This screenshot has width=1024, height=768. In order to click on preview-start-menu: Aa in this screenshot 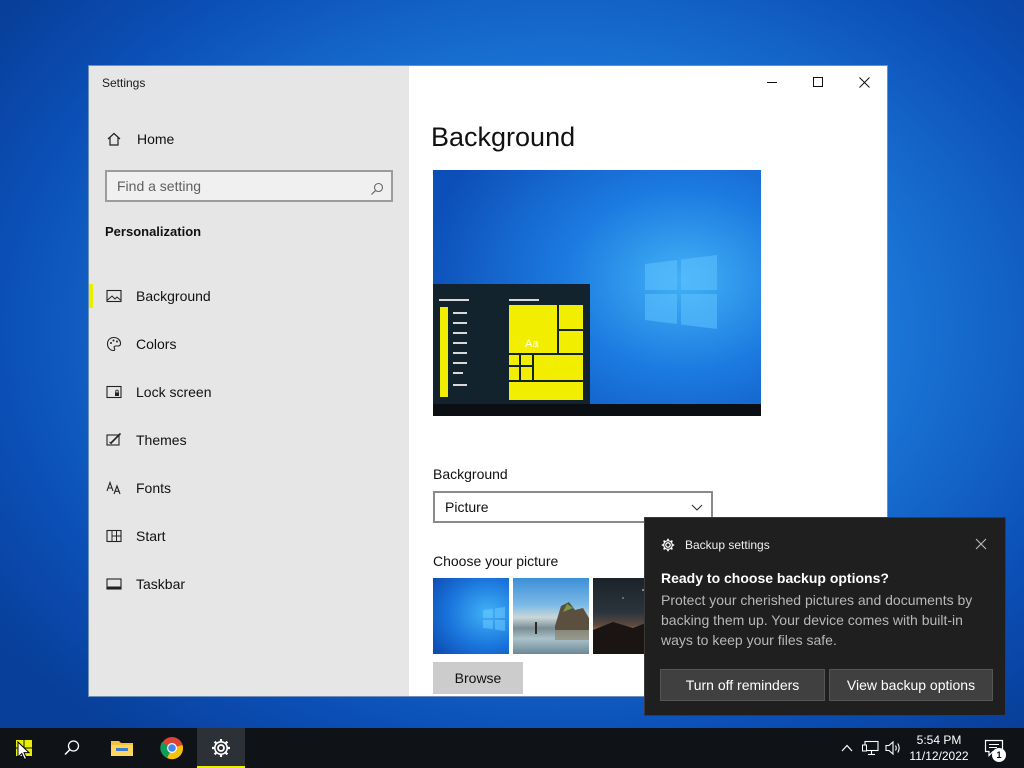, I will do `click(511, 346)`.